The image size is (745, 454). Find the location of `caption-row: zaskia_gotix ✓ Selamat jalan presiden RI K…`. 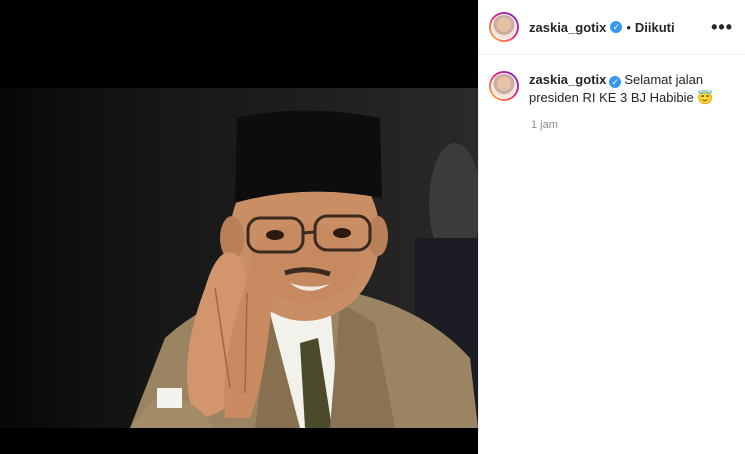

caption-row: zaskia_gotix ✓ Selamat jalan presiden RI K… is located at coordinates (612, 81).